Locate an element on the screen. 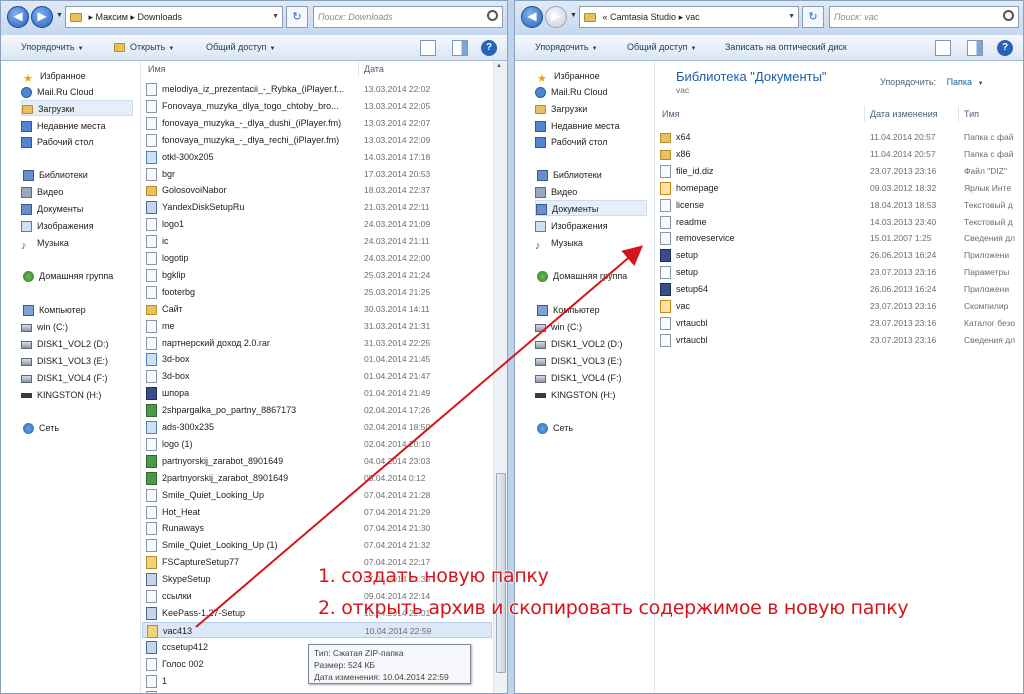 The width and height of the screenshot is (1024, 694). breadcrumb-item: Camtasia Studio is located at coordinates (643, 17).